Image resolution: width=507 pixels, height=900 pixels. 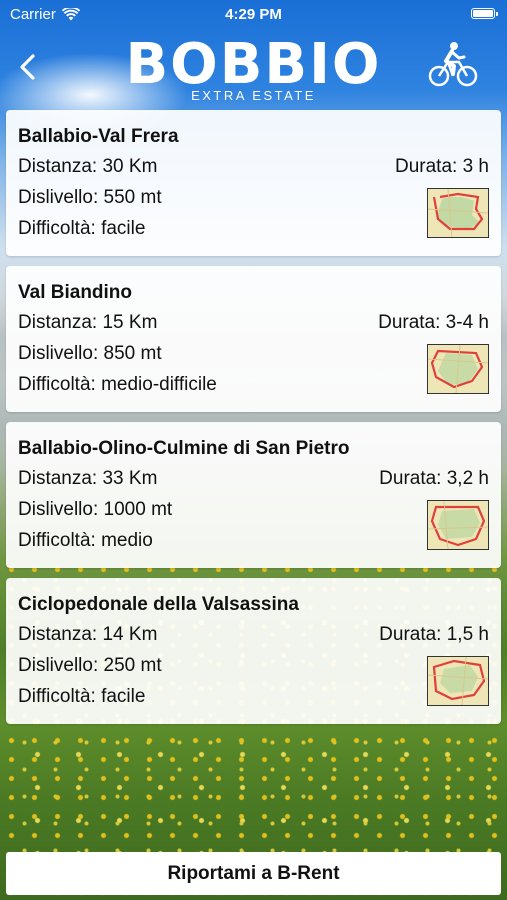 I want to click on cyclist-icon, so click(x=453, y=64).